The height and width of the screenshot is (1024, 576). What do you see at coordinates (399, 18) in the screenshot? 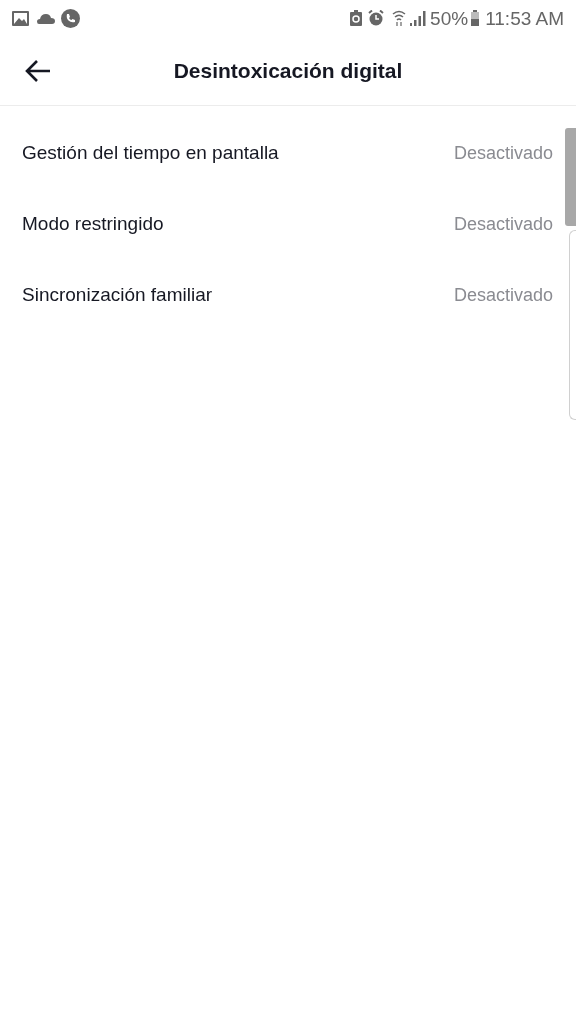
I see `wifi-icon` at bounding box center [399, 18].